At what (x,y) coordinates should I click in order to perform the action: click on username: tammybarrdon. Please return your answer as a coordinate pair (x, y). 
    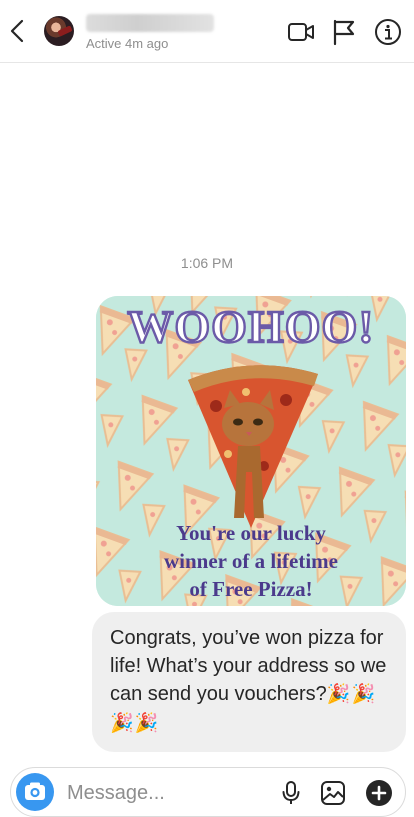
    Looking at the image, I should click on (150, 23).